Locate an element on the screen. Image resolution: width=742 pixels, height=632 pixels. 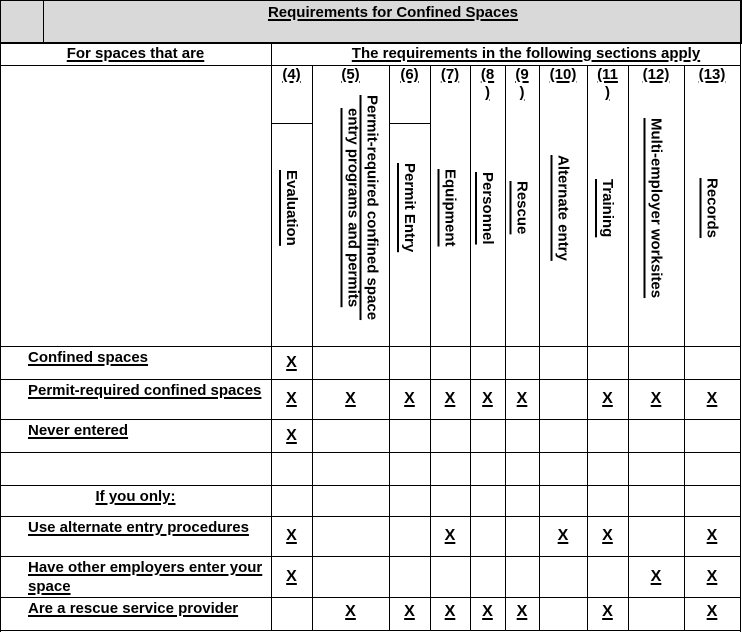
section-label: Equipment is located at coordinates (450, 208).